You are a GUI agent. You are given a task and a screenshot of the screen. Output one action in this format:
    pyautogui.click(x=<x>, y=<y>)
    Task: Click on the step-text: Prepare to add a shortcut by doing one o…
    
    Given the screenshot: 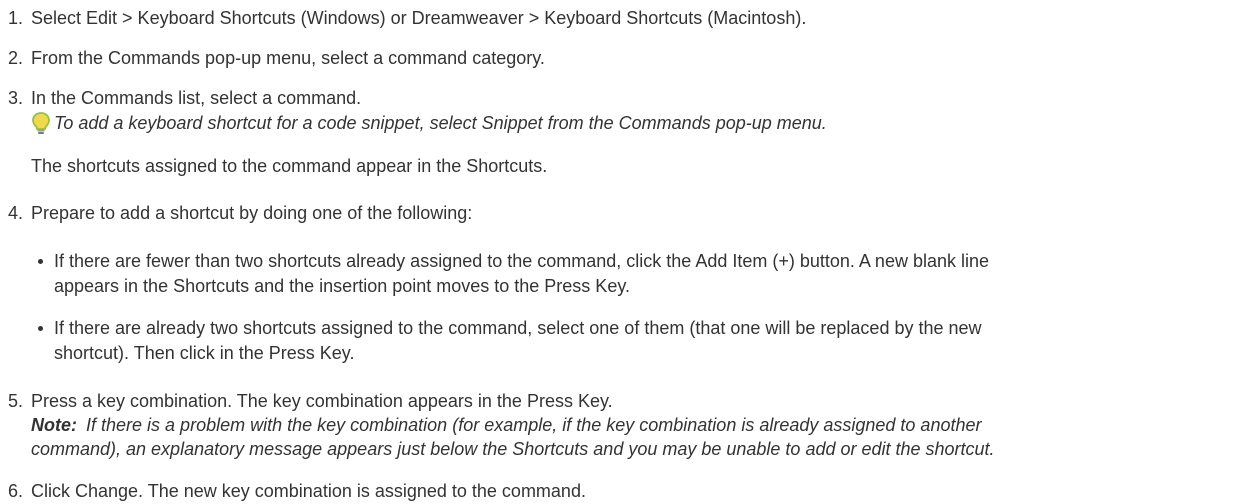 What is the action you would take?
    pyautogui.click(x=252, y=213)
    